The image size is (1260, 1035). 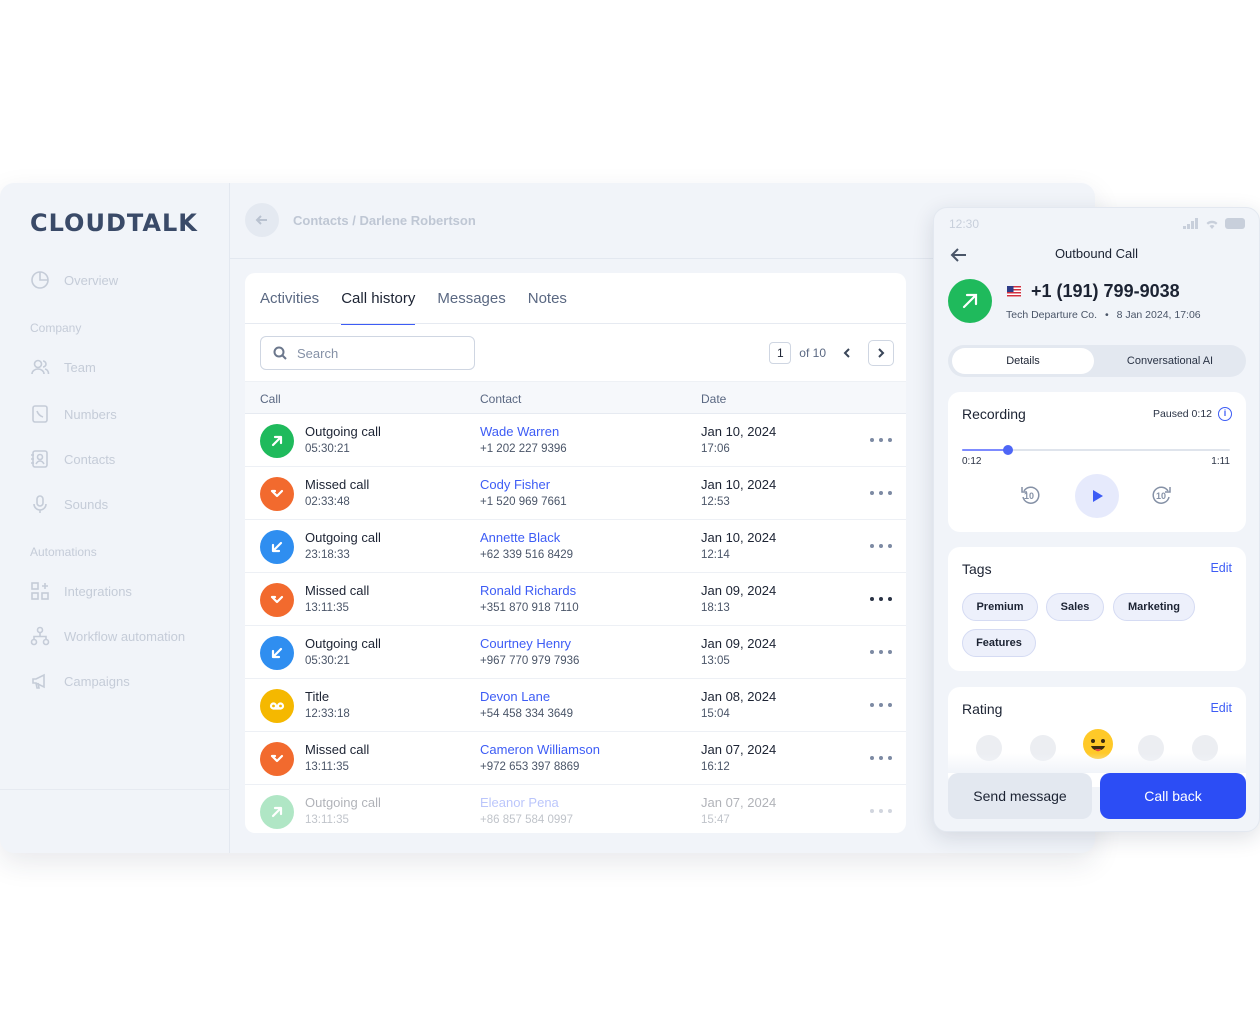 I want to click on chevron-left-icon, so click(x=846, y=353).